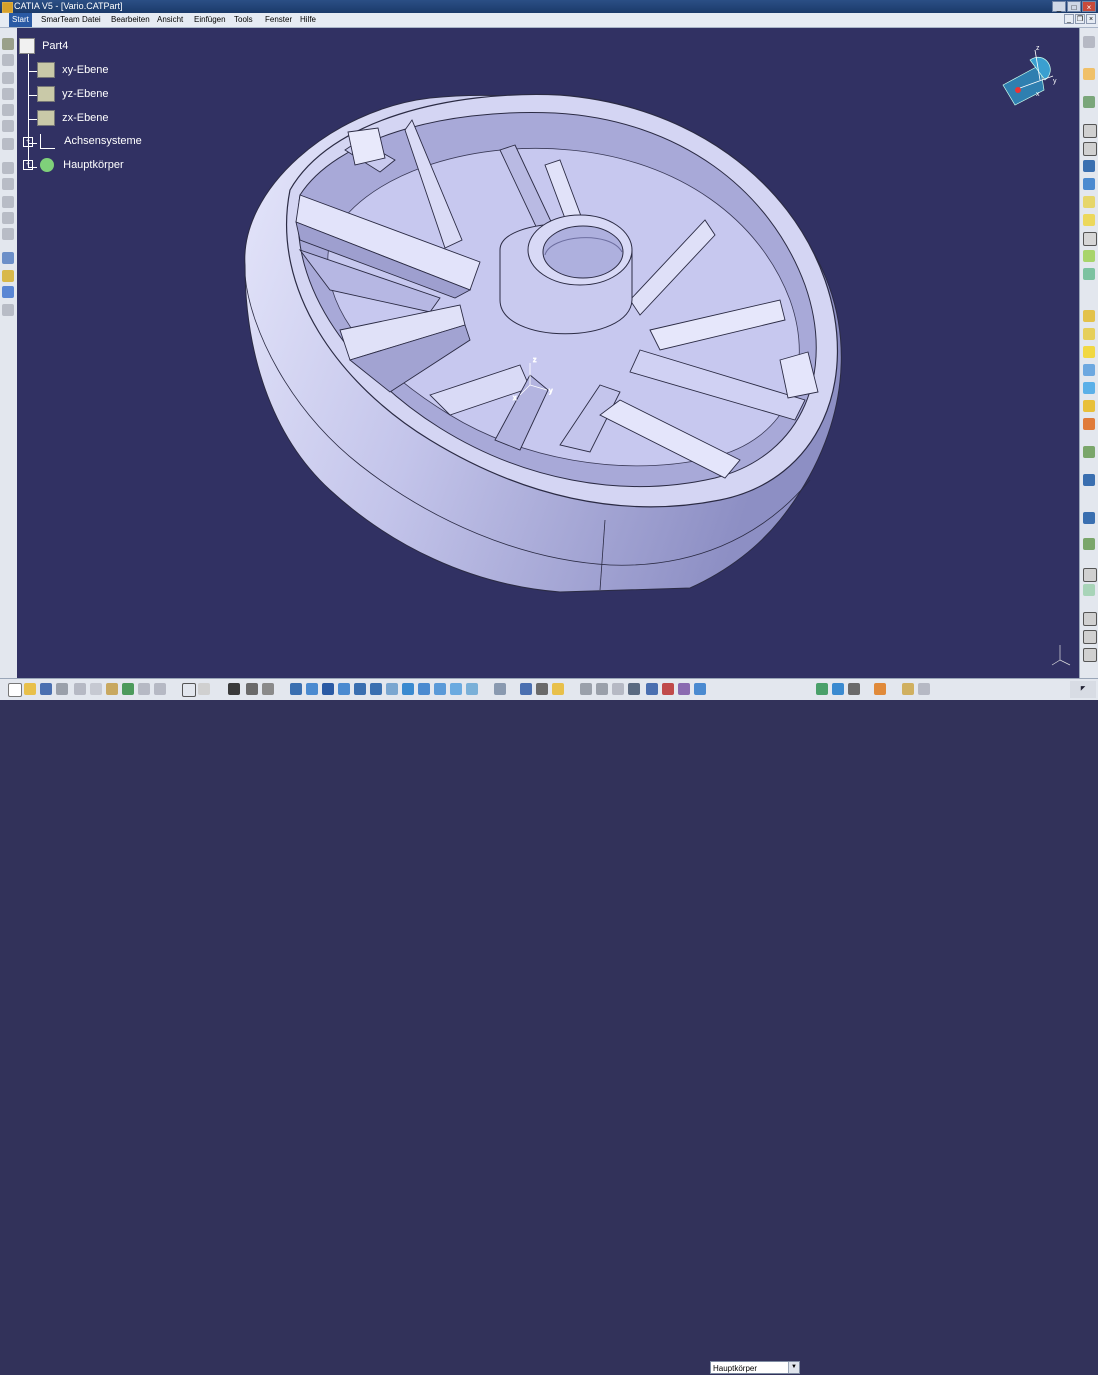 Image resolution: width=1098 pixels, height=1375 pixels. Describe the element at coordinates (8, 202) in the screenshot. I see `stiffener-icon` at that location.